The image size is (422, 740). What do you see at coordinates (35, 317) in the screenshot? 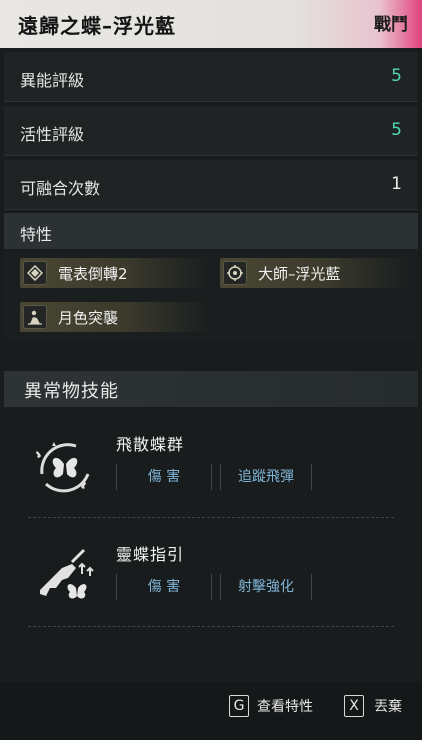
I see `figure-icon` at bounding box center [35, 317].